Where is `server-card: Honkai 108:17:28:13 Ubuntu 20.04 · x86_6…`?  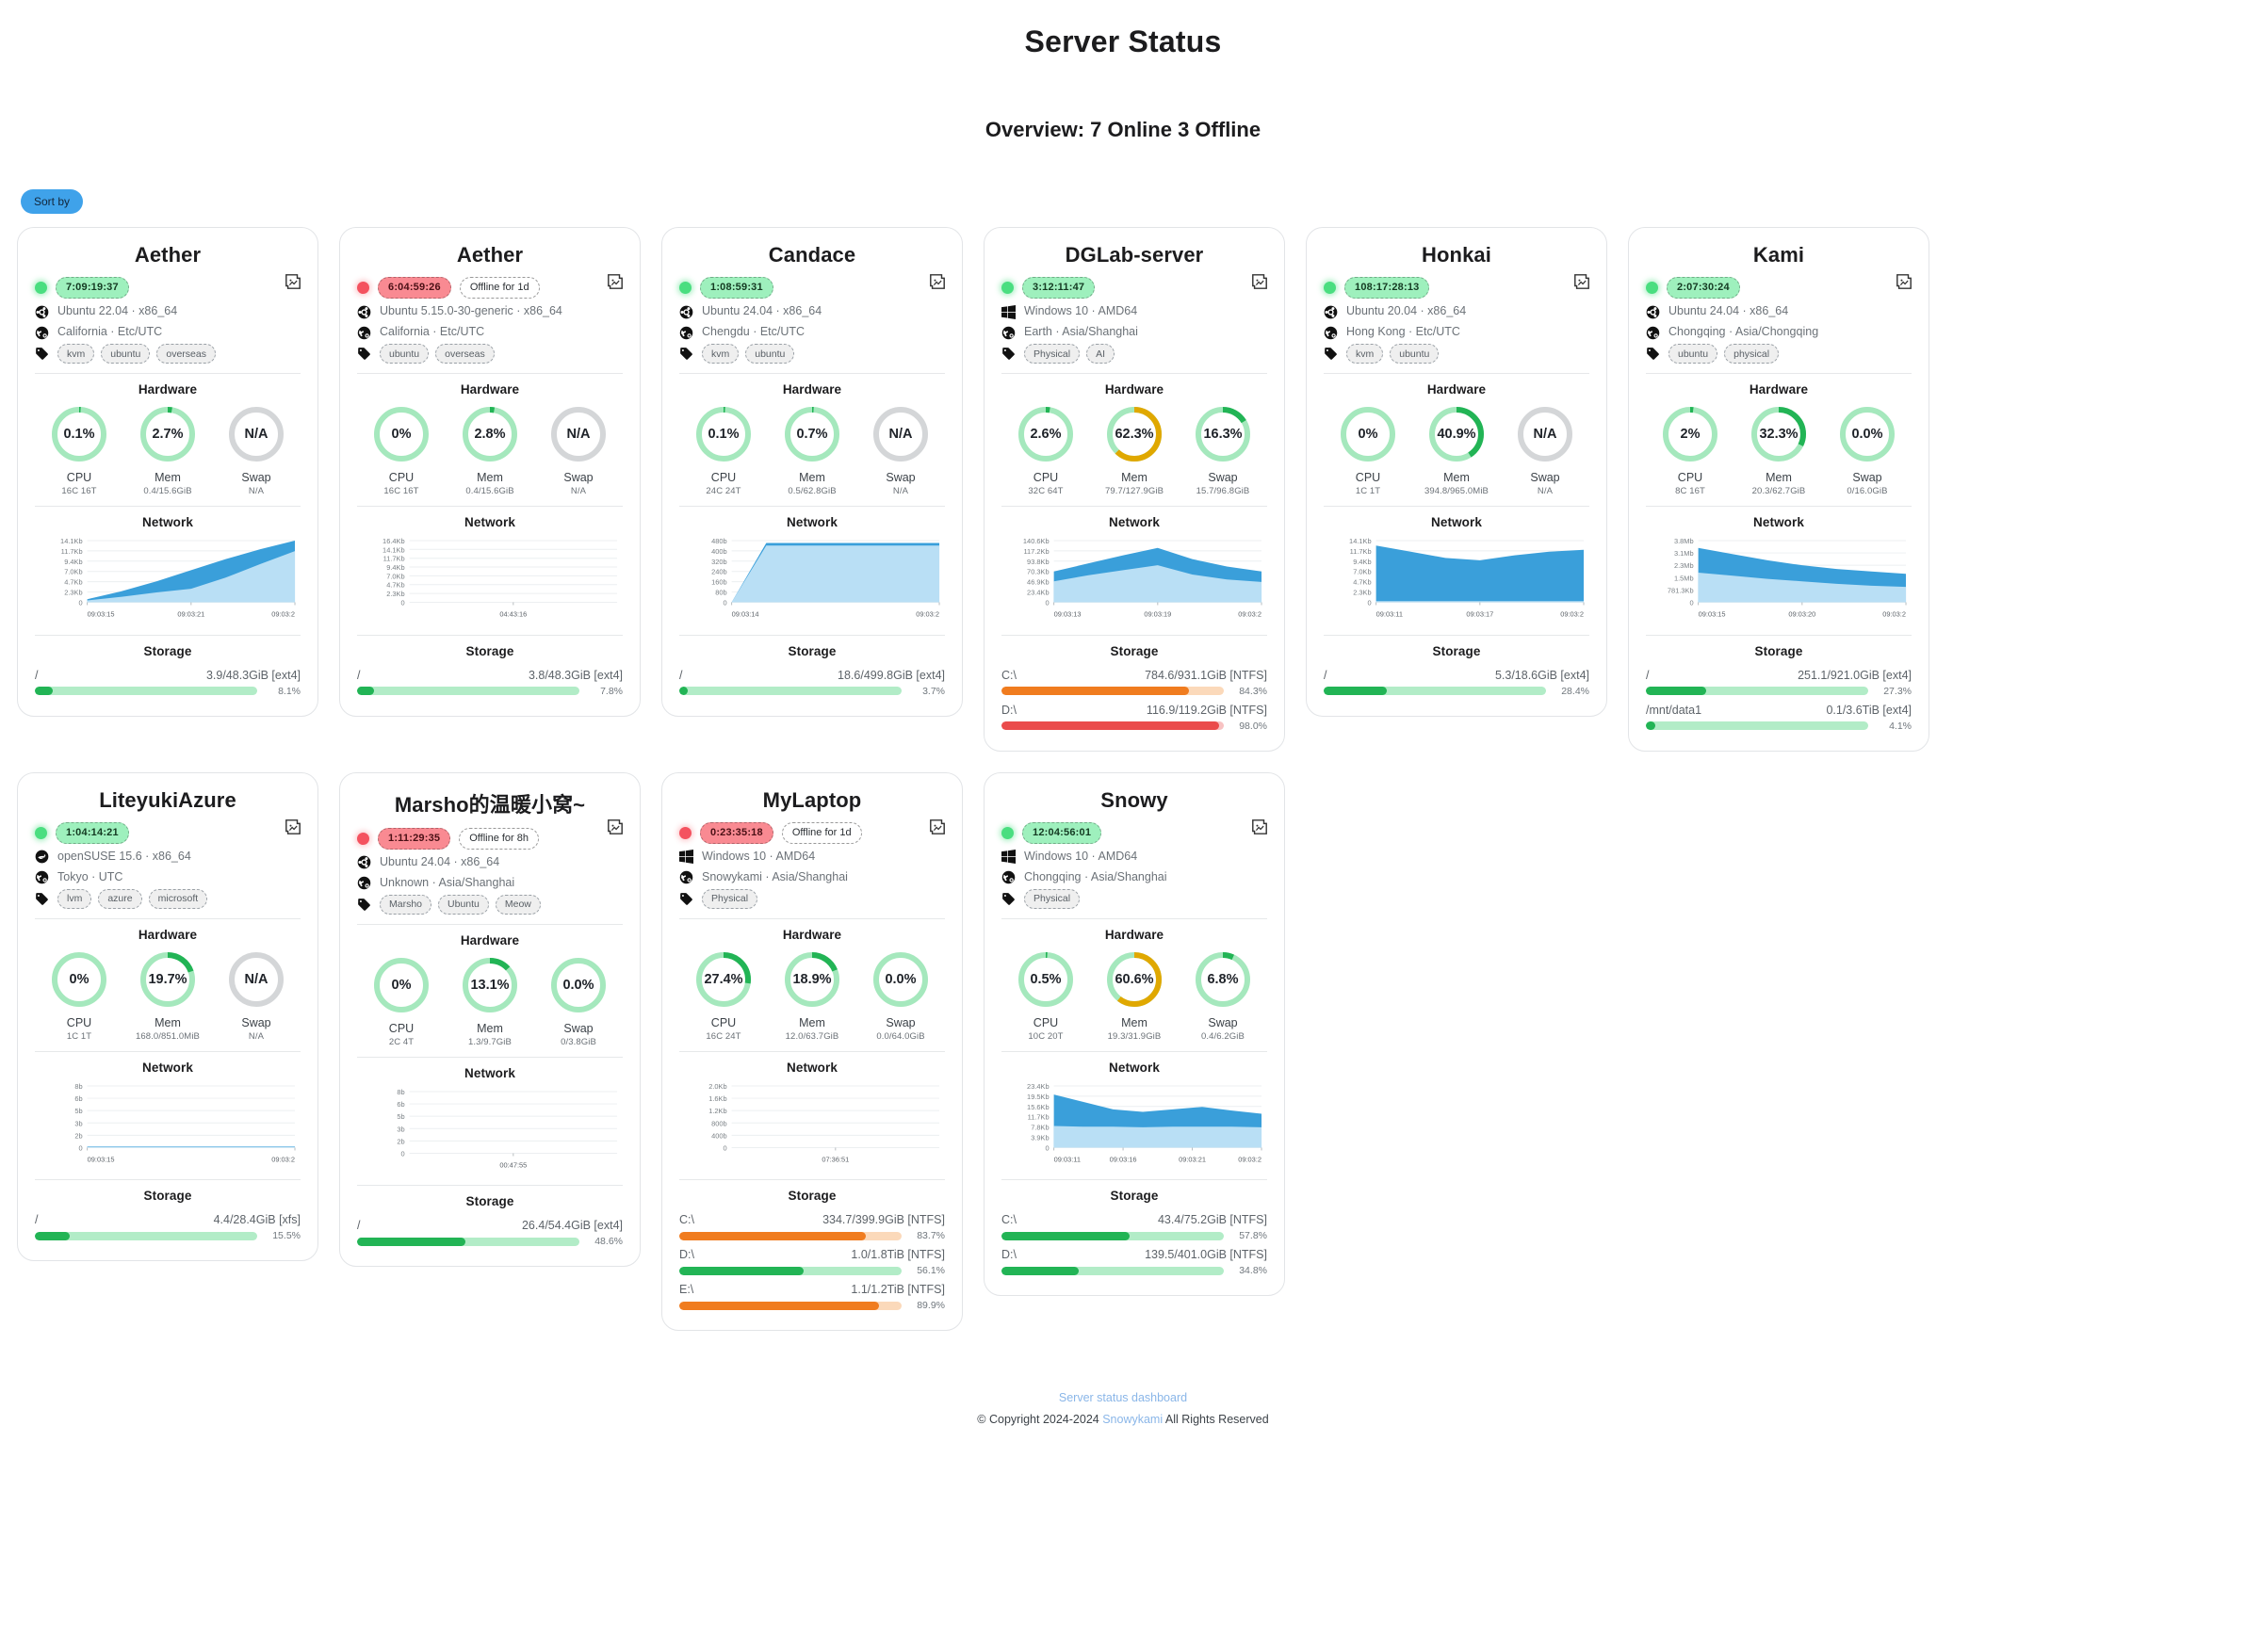
server-card: Honkai 108:17:28:13 Ubuntu 20.04 · x86_6… is located at coordinates (1456, 472).